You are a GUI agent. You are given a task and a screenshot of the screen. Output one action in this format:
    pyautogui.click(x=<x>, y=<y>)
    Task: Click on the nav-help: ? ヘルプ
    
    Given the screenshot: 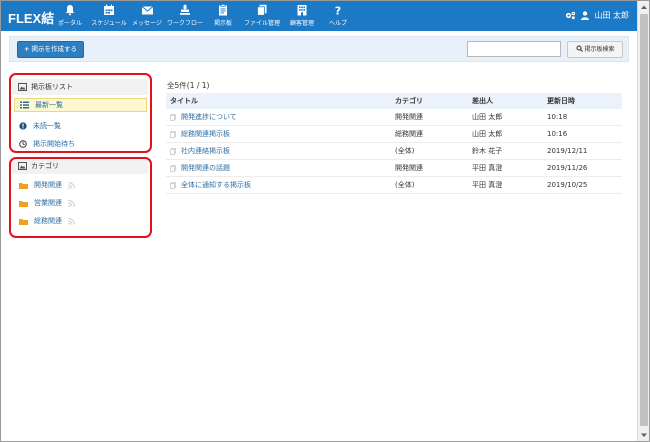 What is the action you would take?
    pyautogui.click(x=338, y=17)
    